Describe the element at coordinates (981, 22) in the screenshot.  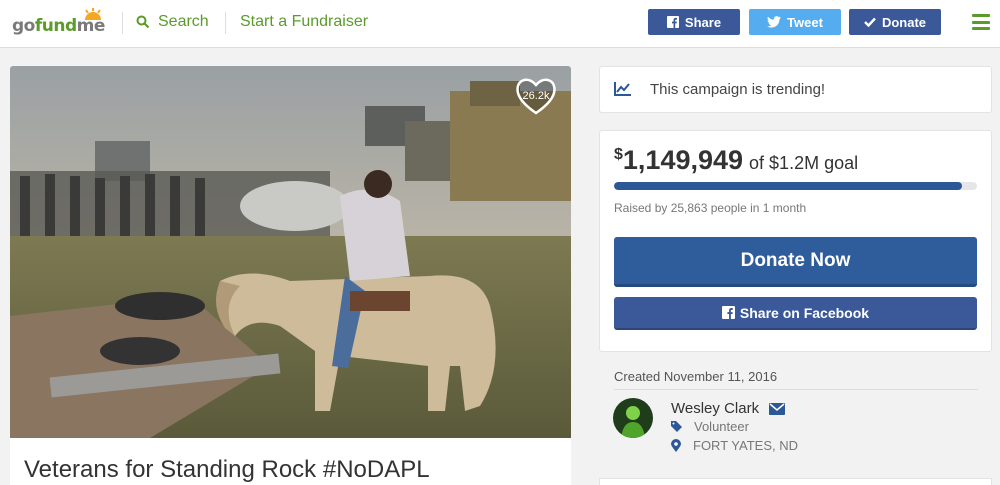
I see `hamburger-menu-icon` at that location.